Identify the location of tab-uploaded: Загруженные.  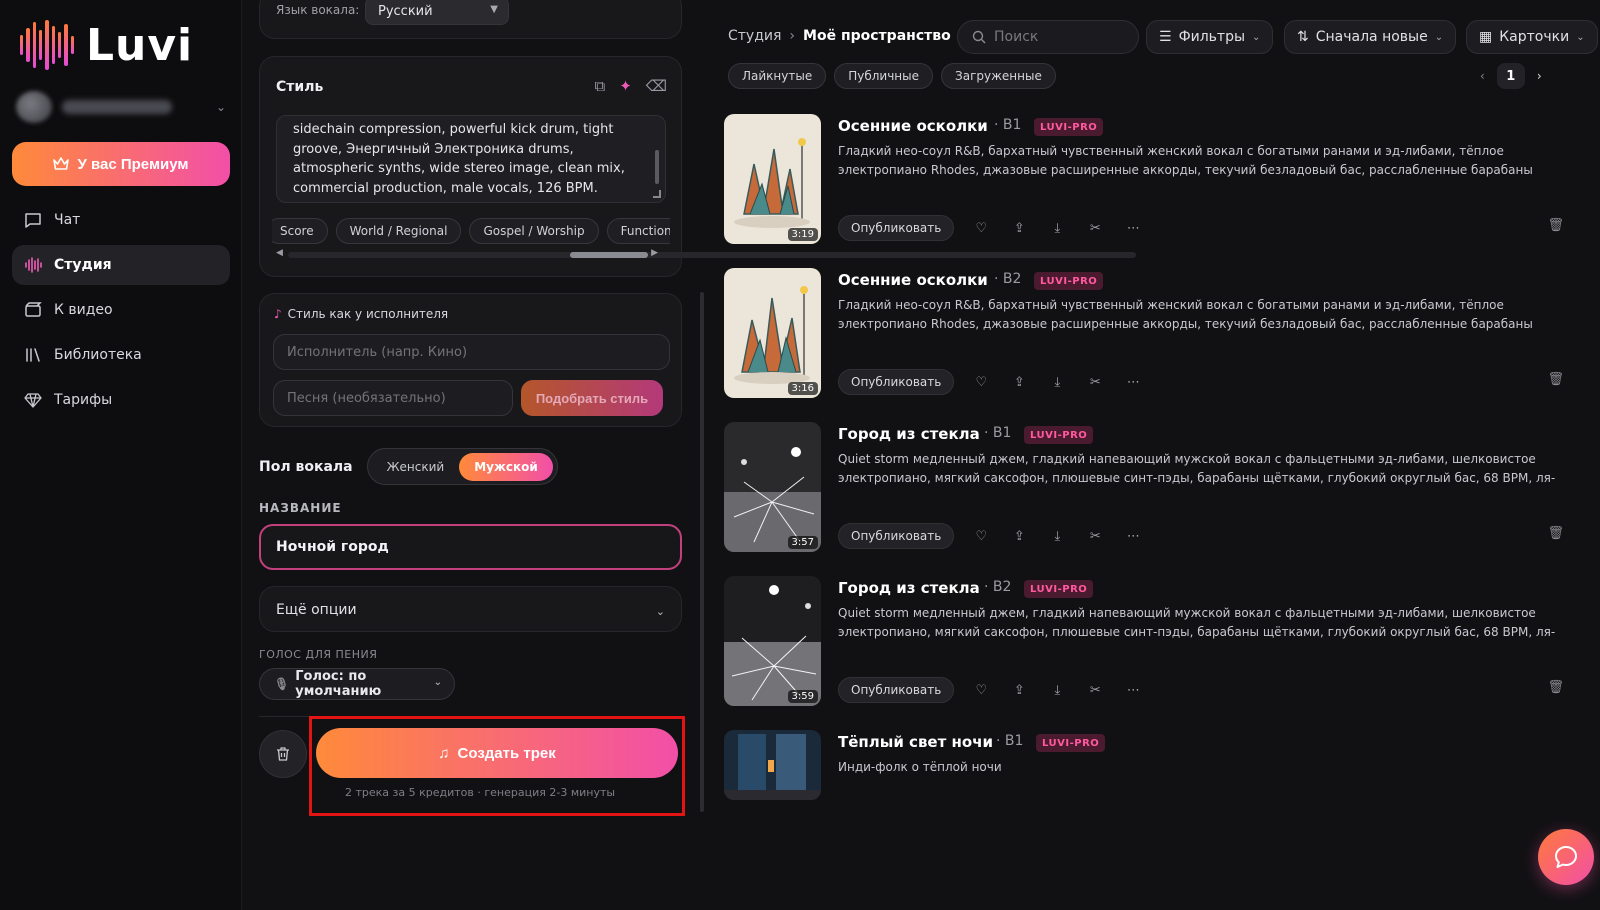
(998, 76).